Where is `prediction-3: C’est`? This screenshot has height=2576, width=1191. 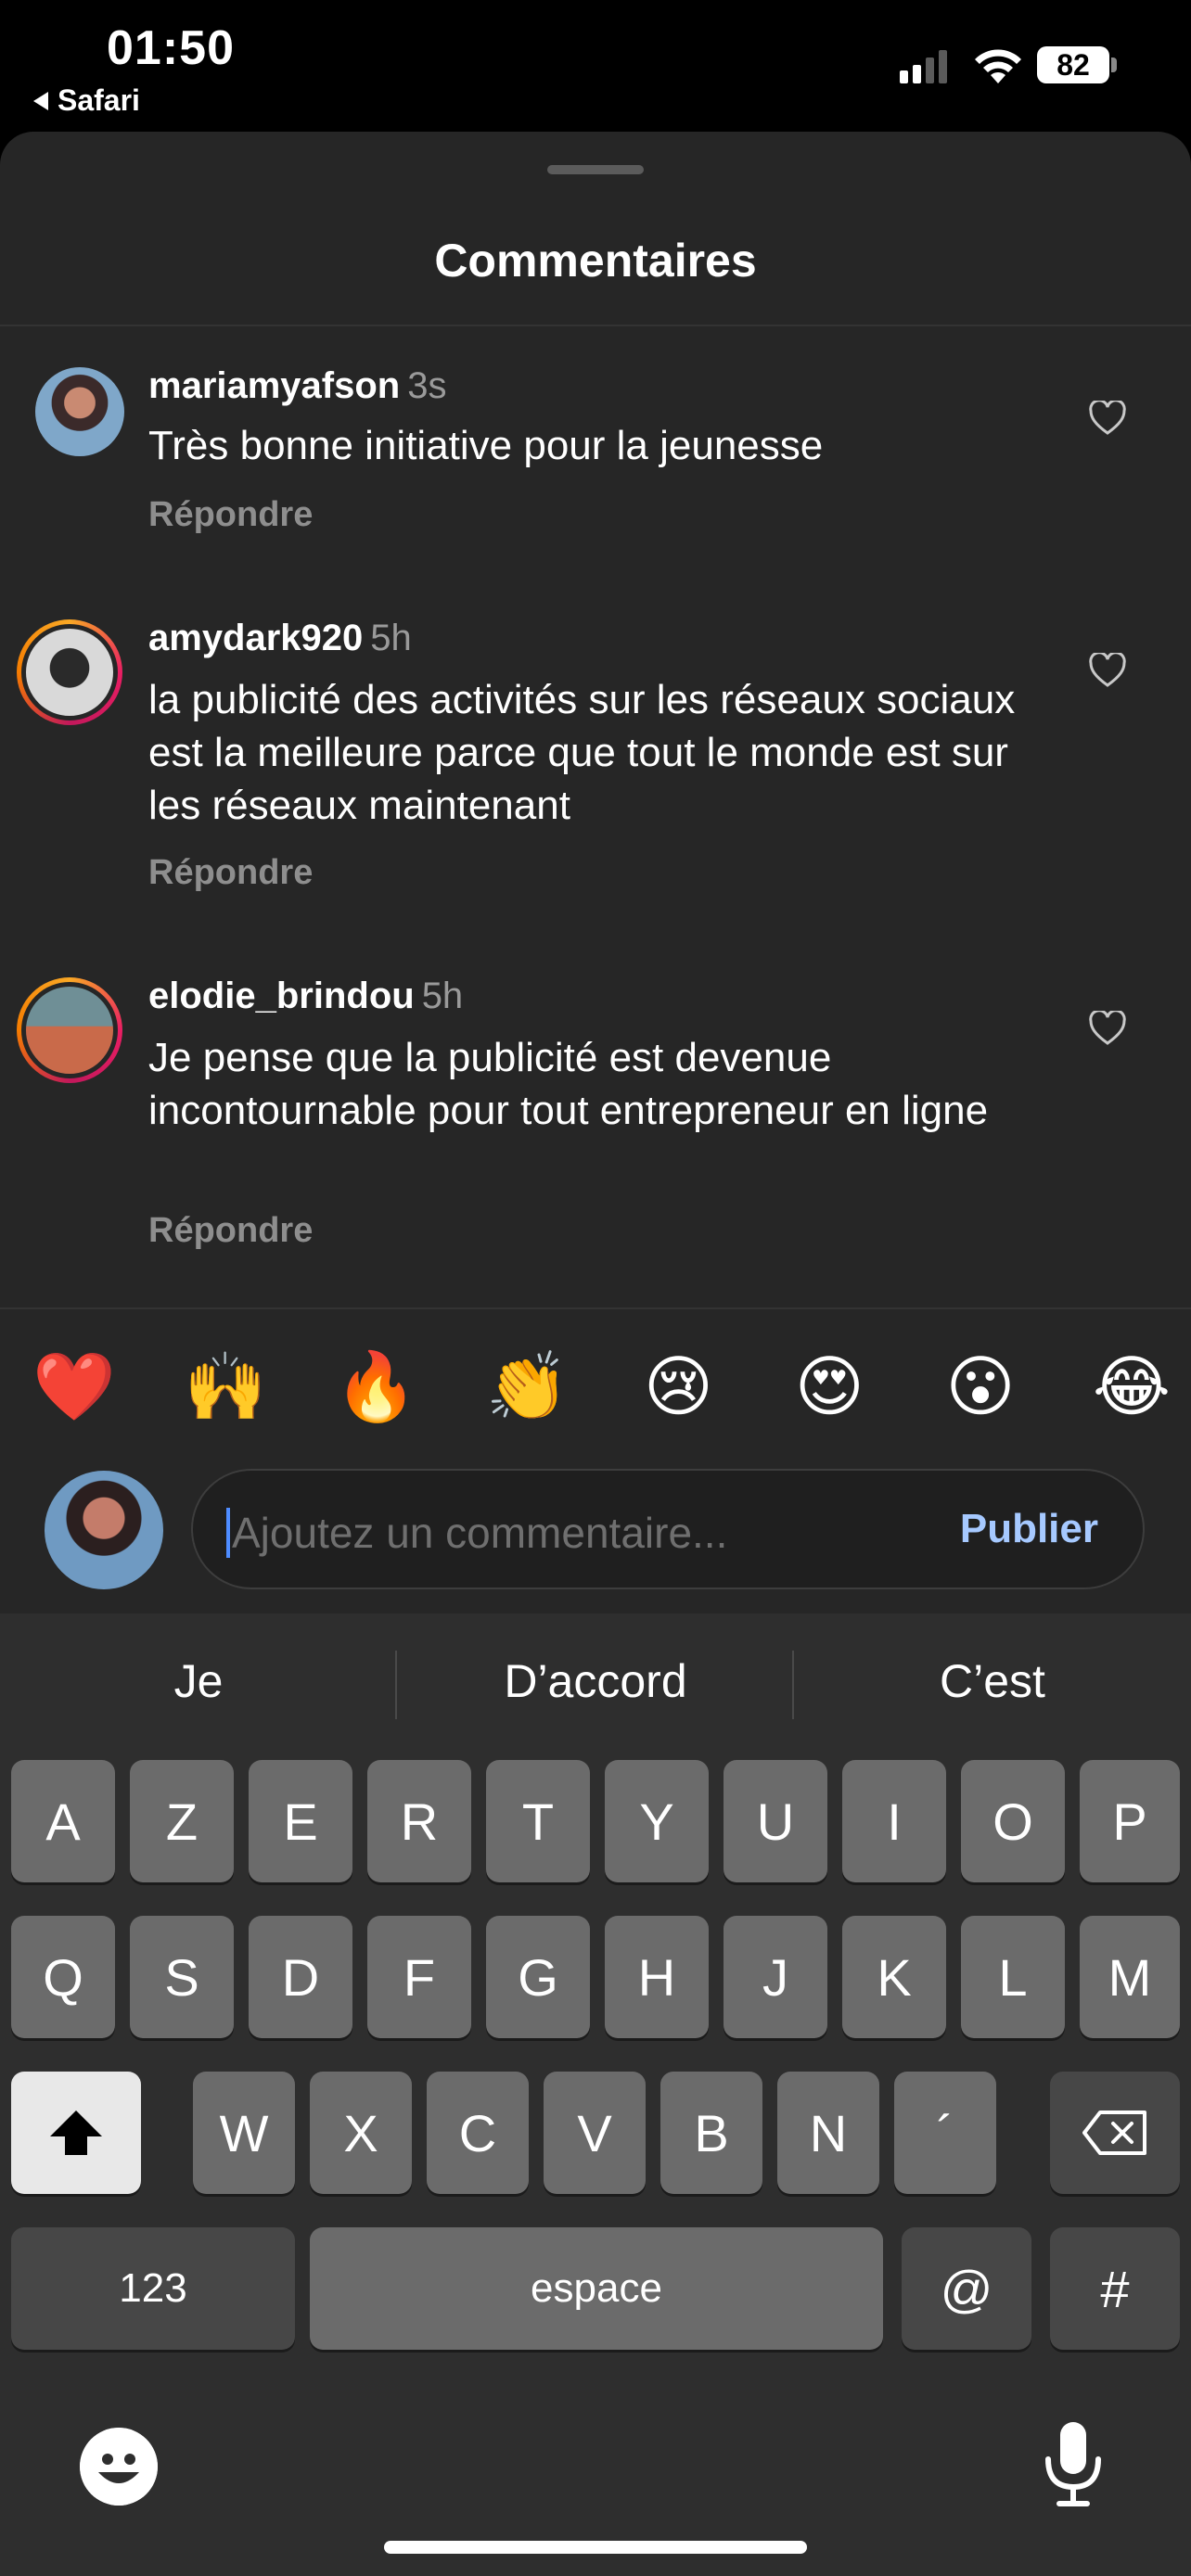
prediction-3: C’est is located at coordinates (992, 1681).